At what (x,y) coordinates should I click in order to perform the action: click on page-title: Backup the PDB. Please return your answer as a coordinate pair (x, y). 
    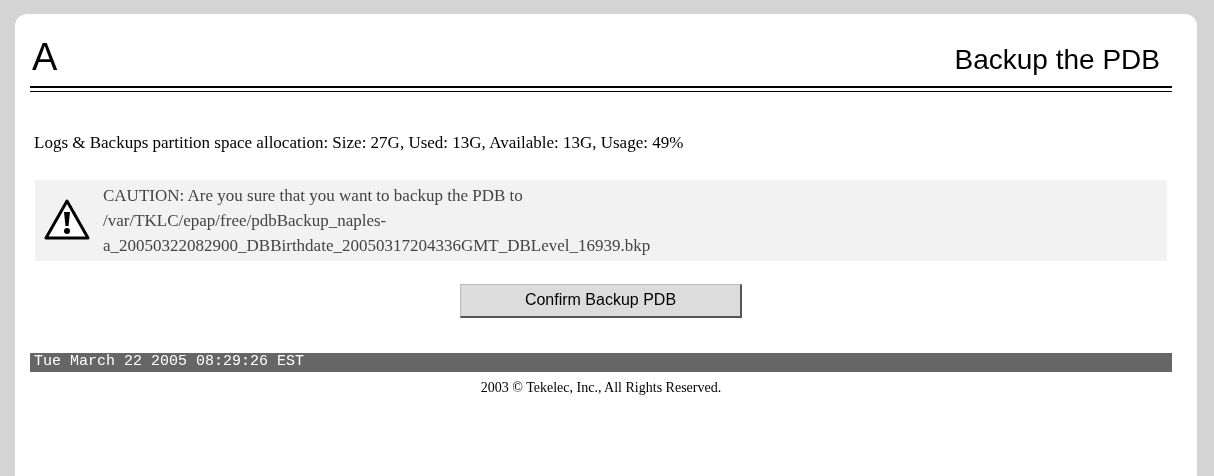
    Looking at the image, I should click on (1057, 60).